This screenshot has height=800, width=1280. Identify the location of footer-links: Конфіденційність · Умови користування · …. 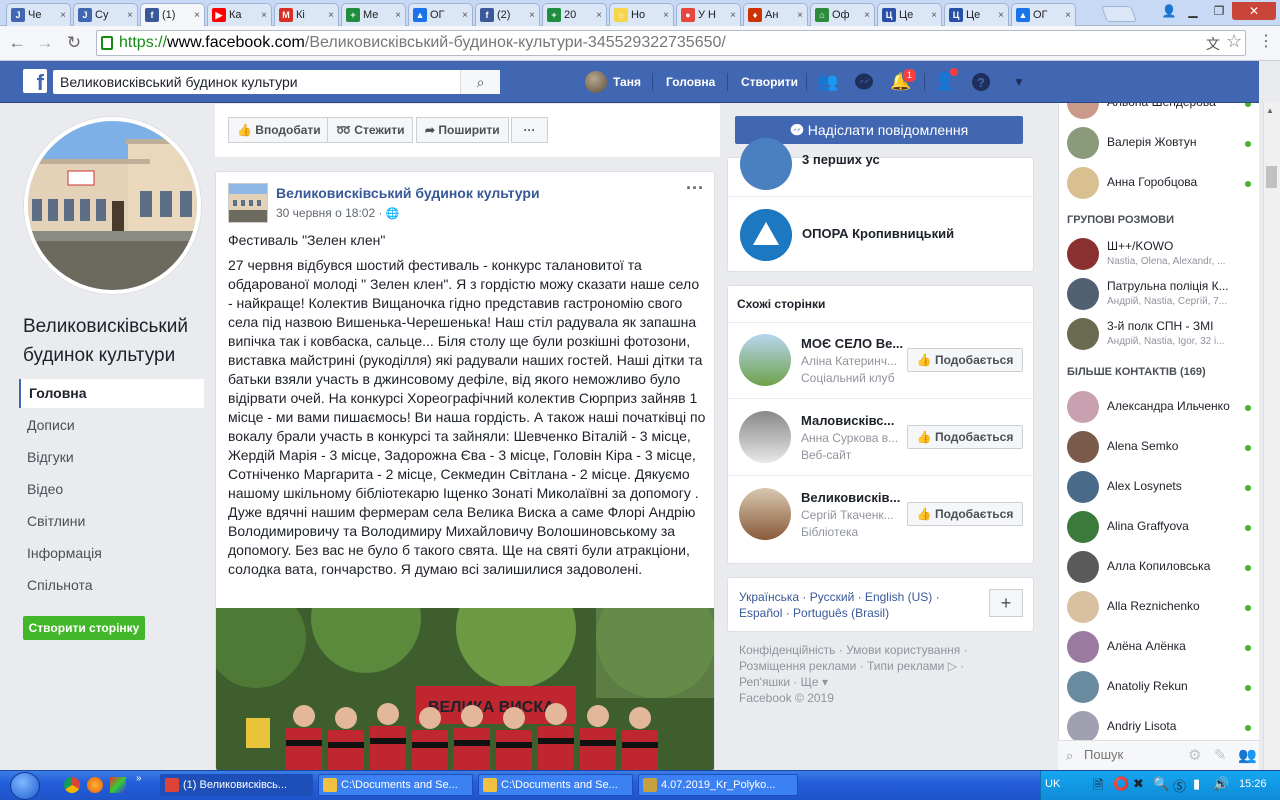
(859, 666).